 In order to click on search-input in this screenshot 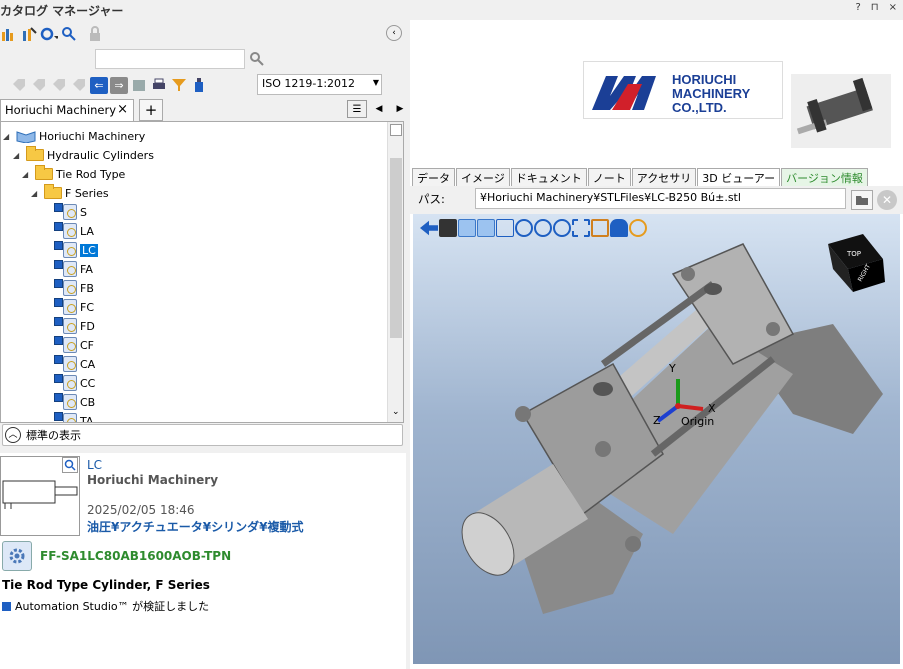, I will do `click(170, 59)`.